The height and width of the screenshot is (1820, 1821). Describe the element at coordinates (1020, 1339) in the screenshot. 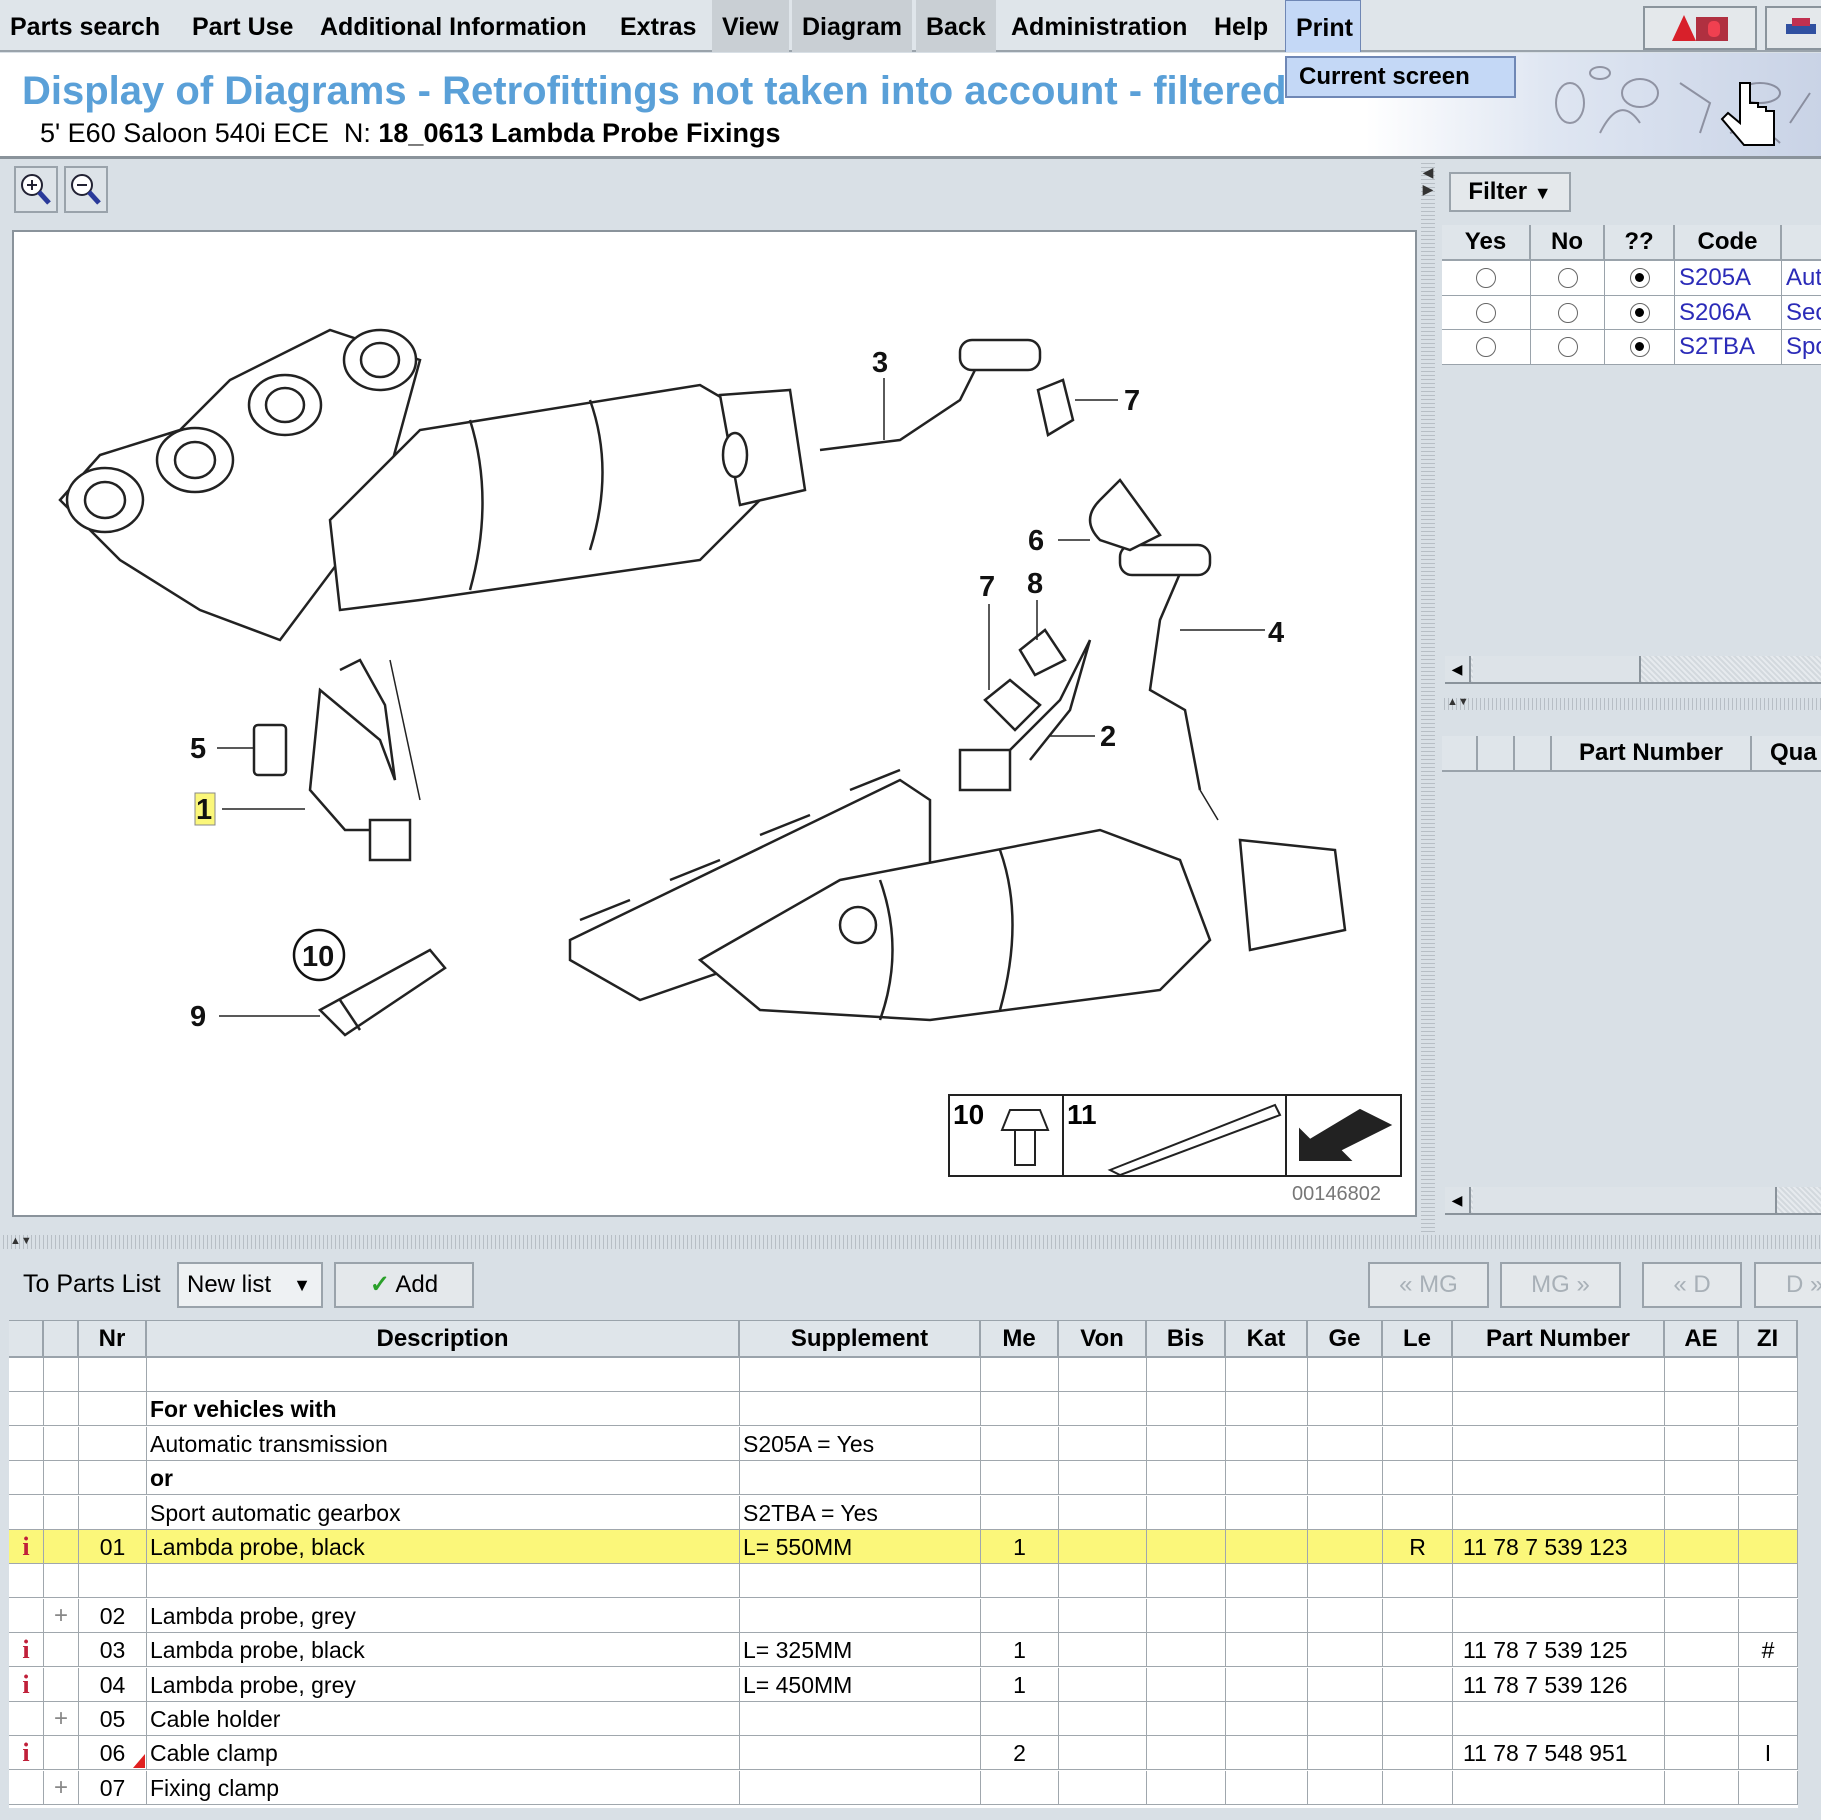

I see `col-header-me: Me` at that location.